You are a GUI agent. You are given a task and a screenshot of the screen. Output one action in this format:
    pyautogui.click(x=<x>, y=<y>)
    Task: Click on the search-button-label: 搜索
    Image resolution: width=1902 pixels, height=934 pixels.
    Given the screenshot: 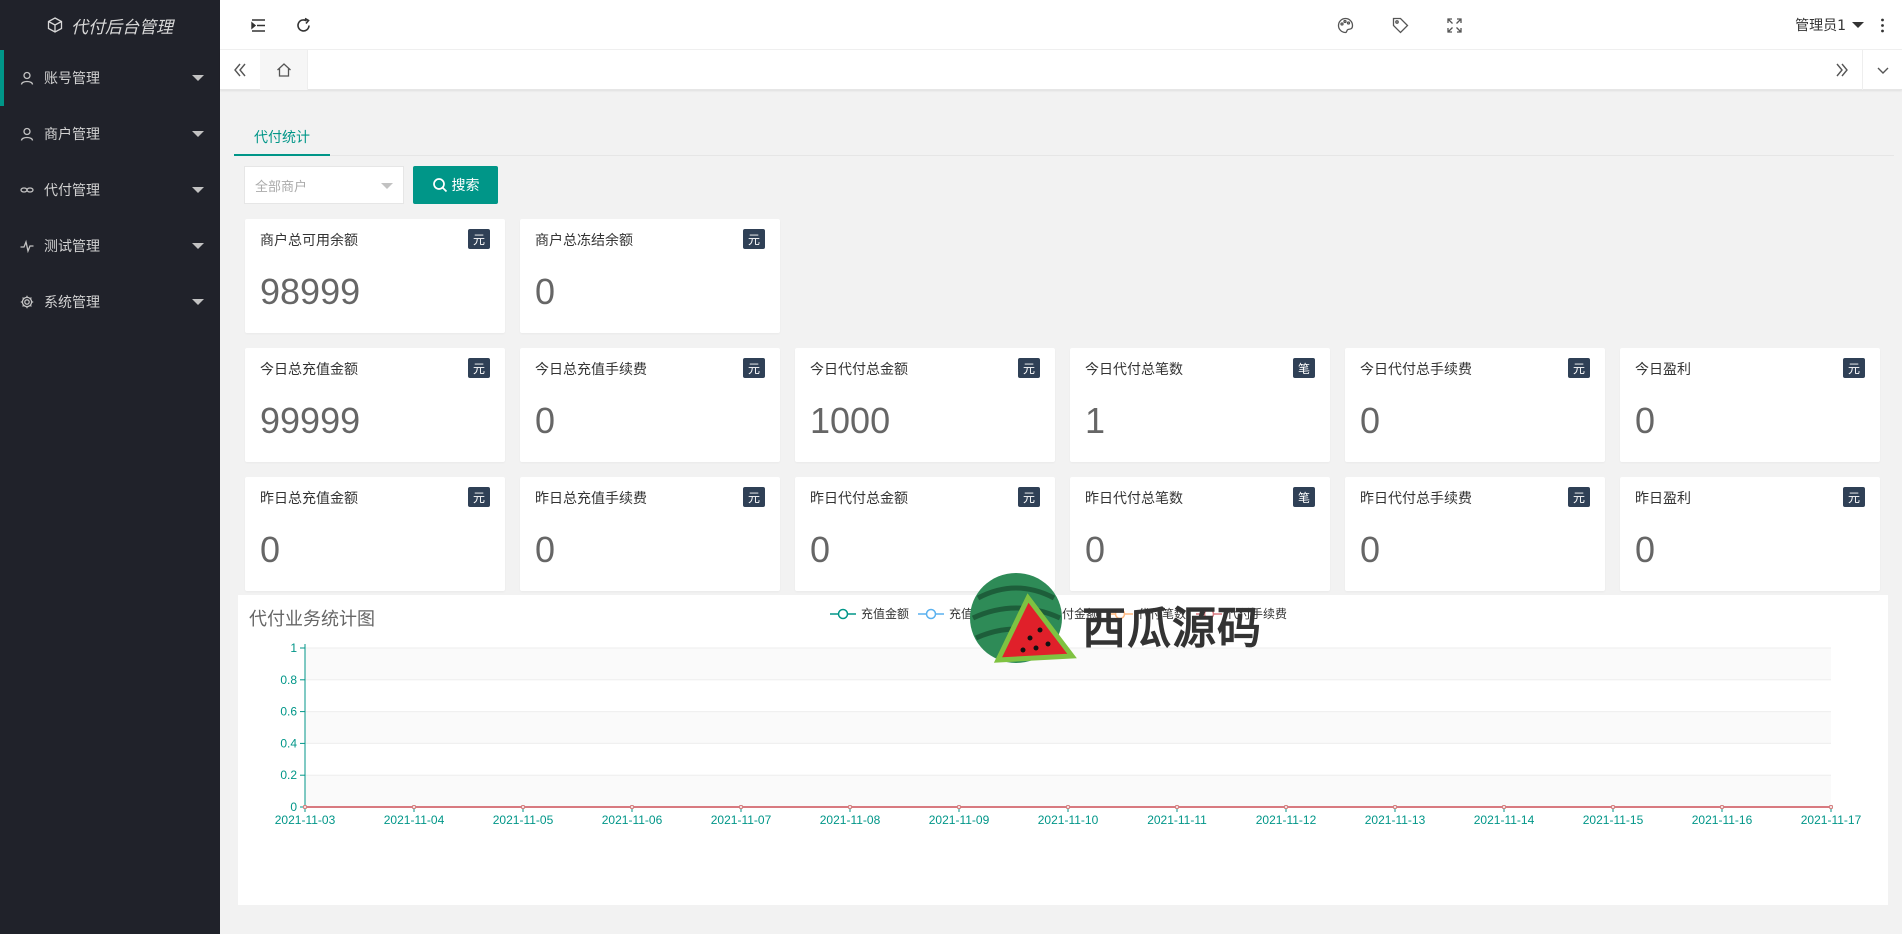 What is the action you would take?
    pyautogui.click(x=465, y=186)
    